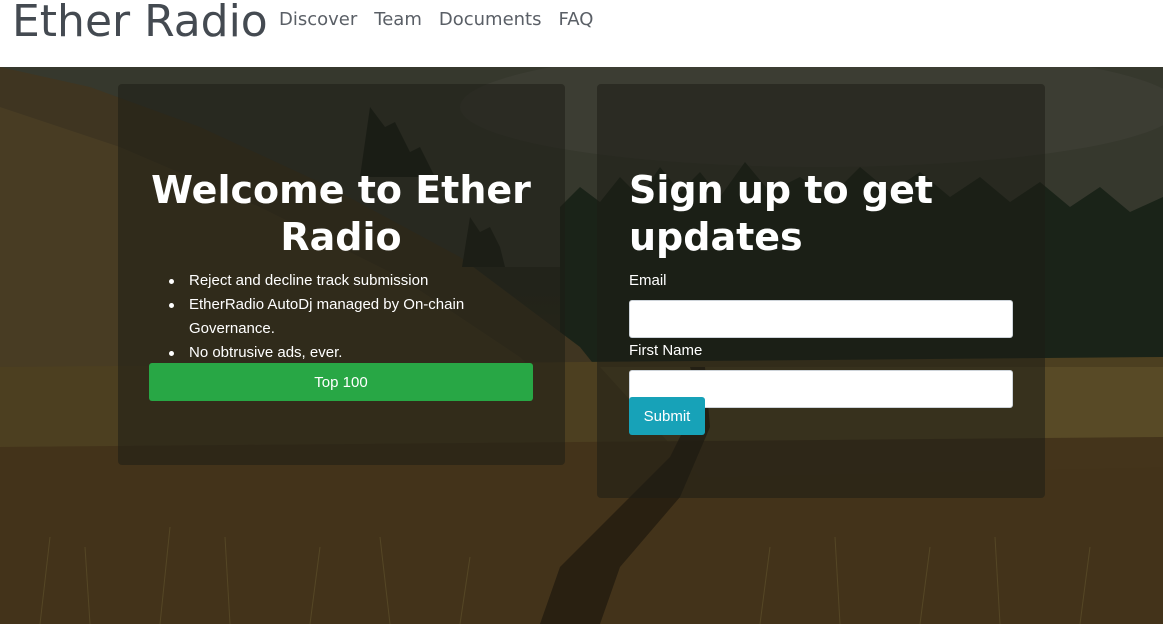  What do you see at coordinates (318, 20) in the screenshot?
I see `nav-link-discover: Discover` at bounding box center [318, 20].